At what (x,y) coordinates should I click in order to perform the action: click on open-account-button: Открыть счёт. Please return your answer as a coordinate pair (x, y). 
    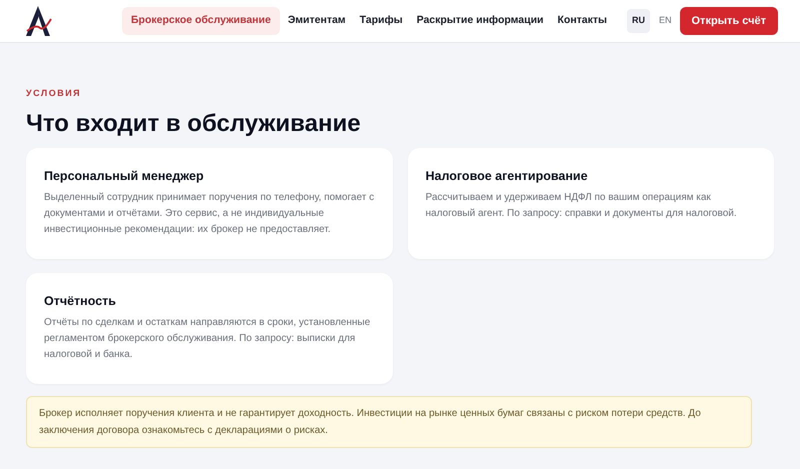
    Looking at the image, I should click on (729, 21).